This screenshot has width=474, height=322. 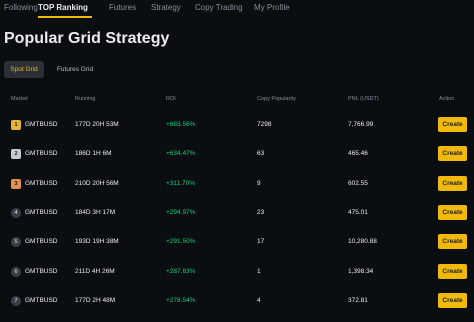 I want to click on copy-popularity-cell: 23, so click(x=261, y=212).